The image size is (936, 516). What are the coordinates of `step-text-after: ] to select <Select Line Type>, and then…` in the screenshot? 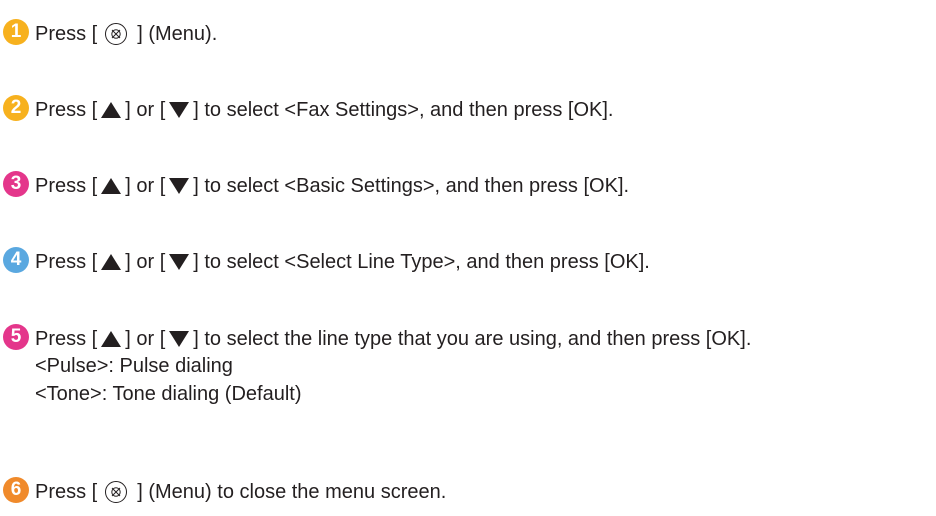 It's located at (421, 261).